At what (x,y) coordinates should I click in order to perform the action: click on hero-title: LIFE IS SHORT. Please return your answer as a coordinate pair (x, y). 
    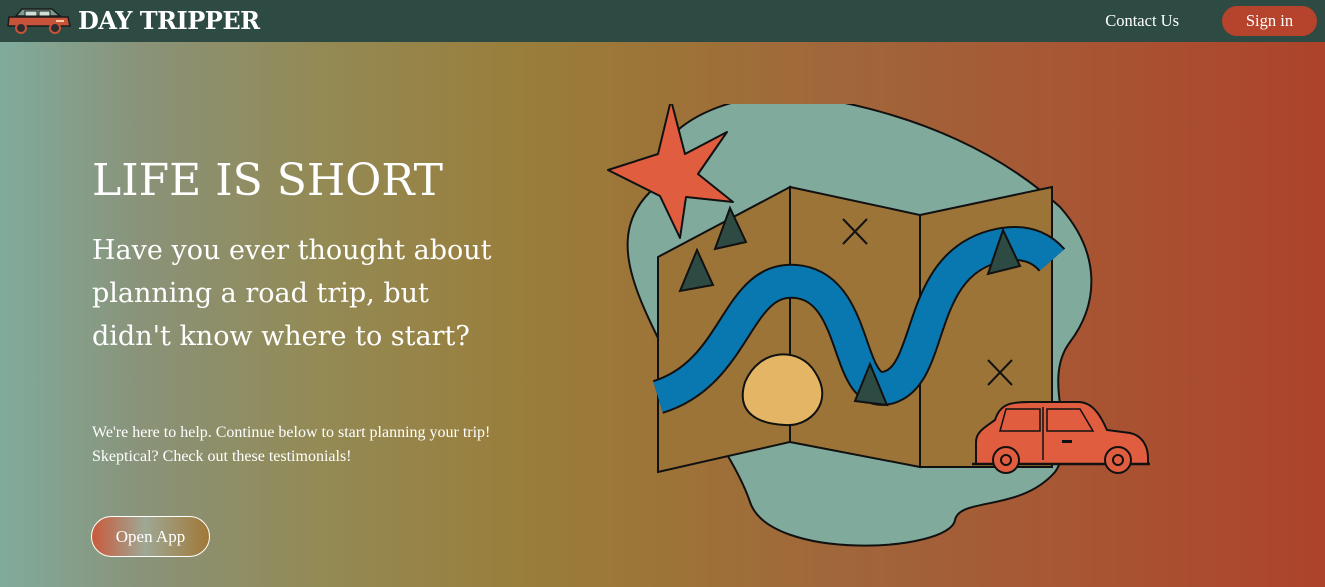
    Looking at the image, I should click on (268, 180).